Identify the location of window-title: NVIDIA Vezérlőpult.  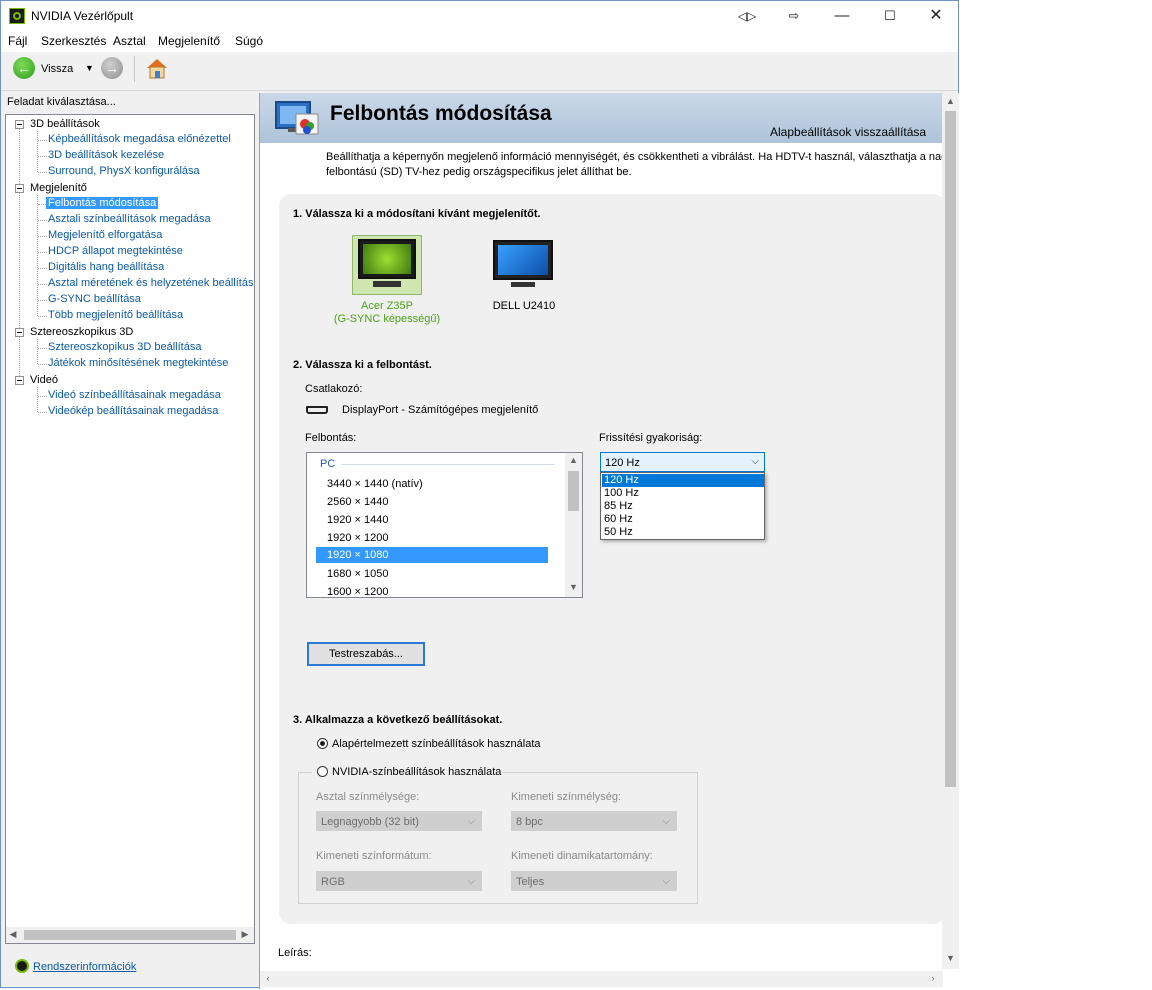
(82, 16).